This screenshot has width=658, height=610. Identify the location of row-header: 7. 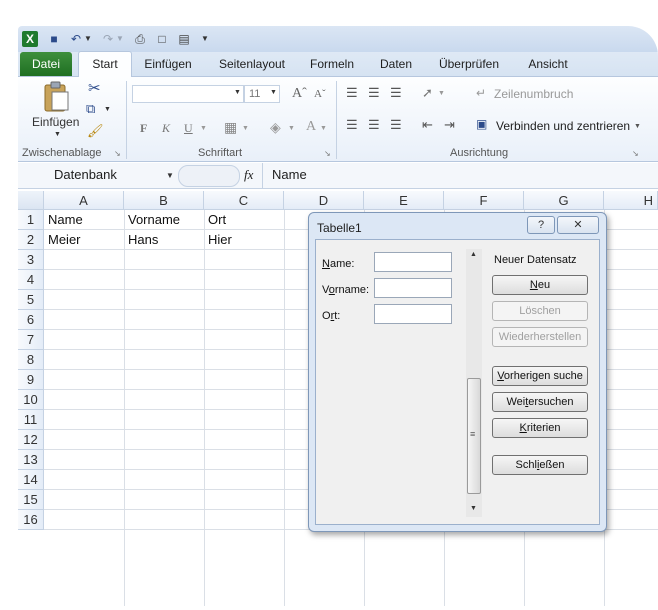
(31, 340).